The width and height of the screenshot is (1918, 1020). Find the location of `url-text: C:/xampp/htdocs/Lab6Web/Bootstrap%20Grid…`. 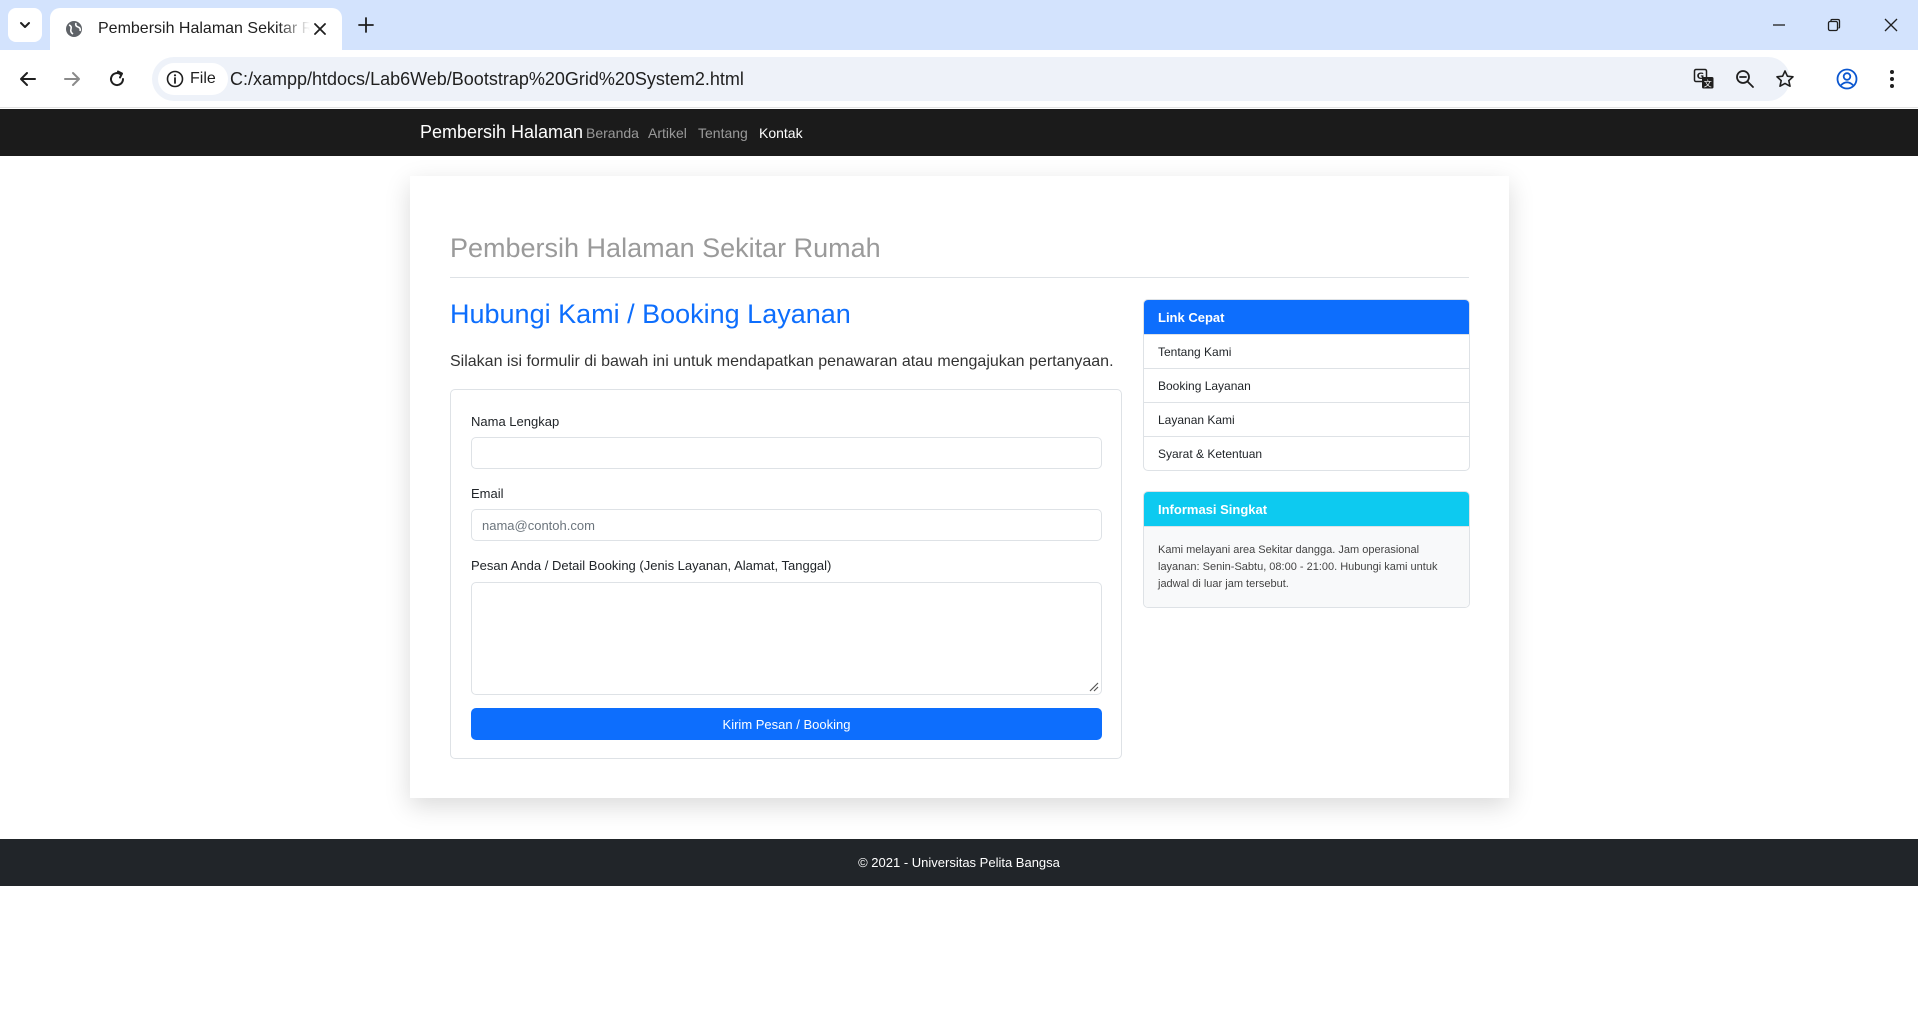

url-text: C:/xampp/htdocs/Lab6Web/Bootstrap%20Grid… is located at coordinates (487, 79).